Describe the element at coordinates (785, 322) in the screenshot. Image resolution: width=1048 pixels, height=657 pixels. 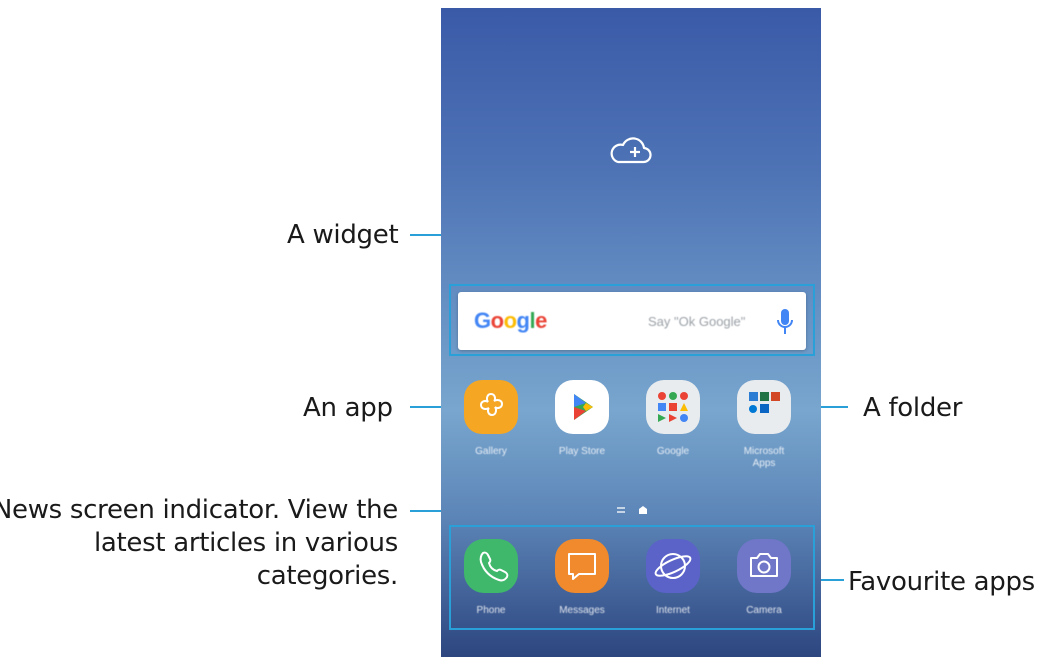
I see `microphone-icon` at that location.